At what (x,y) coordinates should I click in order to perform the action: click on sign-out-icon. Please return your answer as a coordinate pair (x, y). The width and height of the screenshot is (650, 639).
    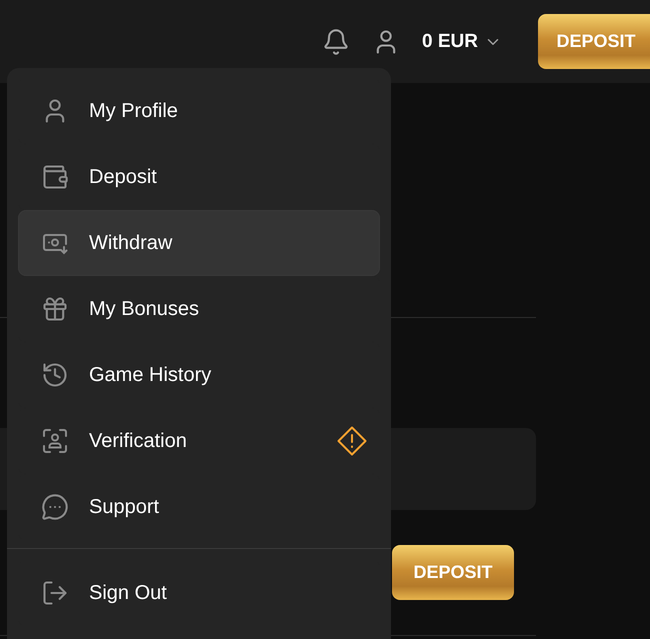
    Looking at the image, I should click on (55, 593).